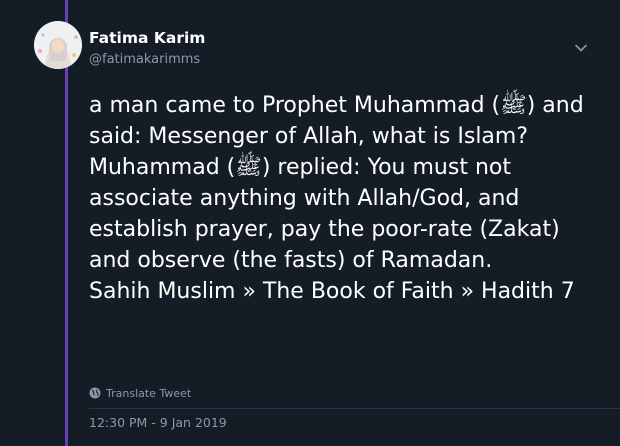  I want to click on avatar-image, so click(58, 45).